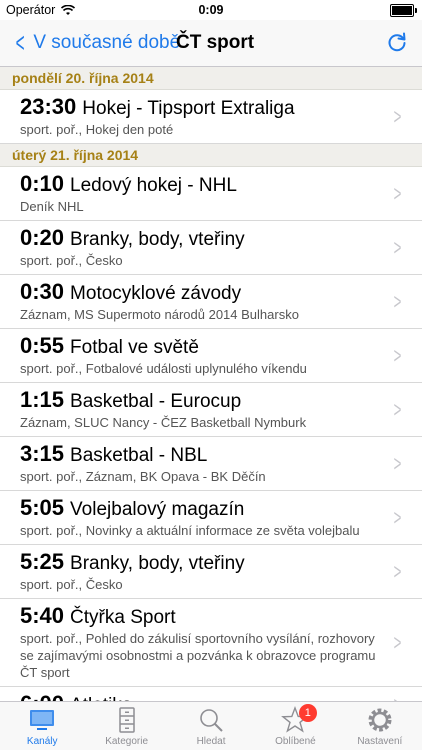  What do you see at coordinates (295, 726) in the screenshot?
I see `tab-star: Oblíbené 1` at bounding box center [295, 726].